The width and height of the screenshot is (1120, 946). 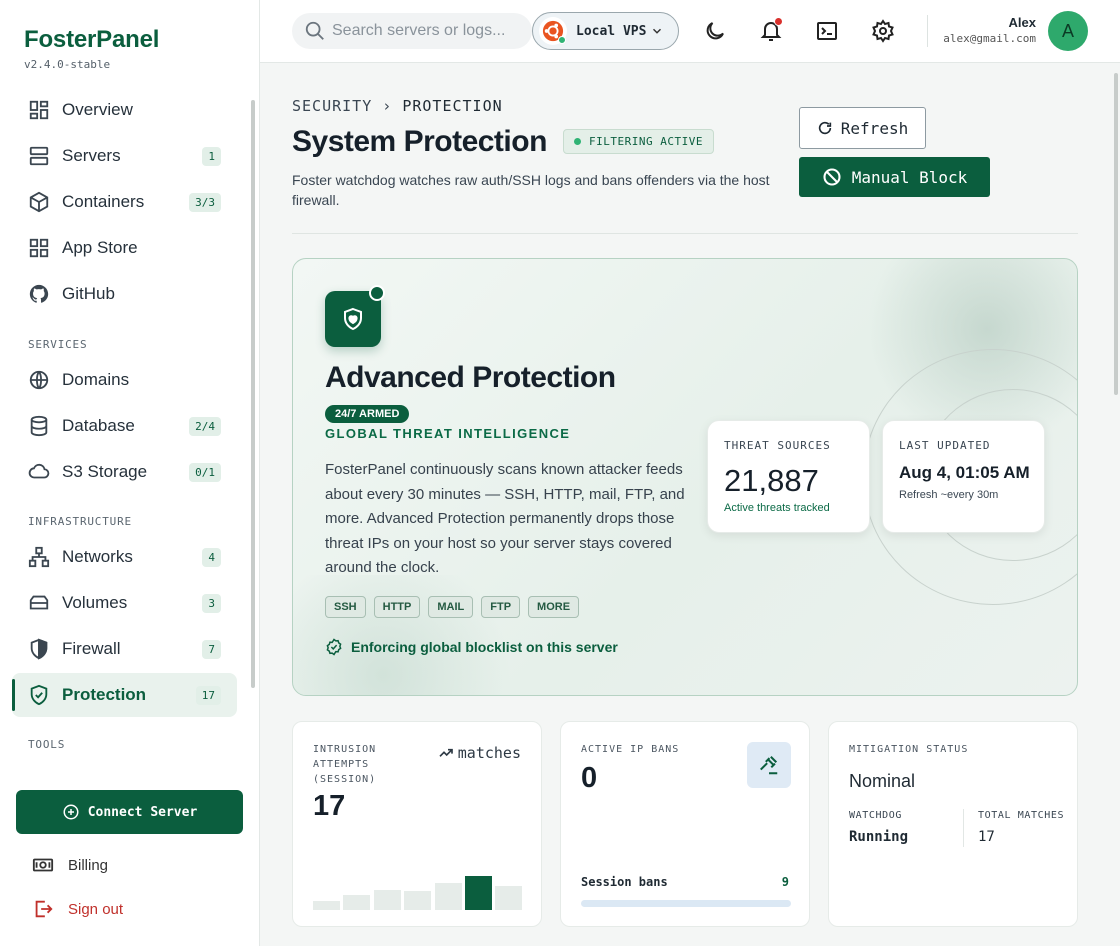 I want to click on sidebar-item-domains: Domains, so click(x=124, y=380).